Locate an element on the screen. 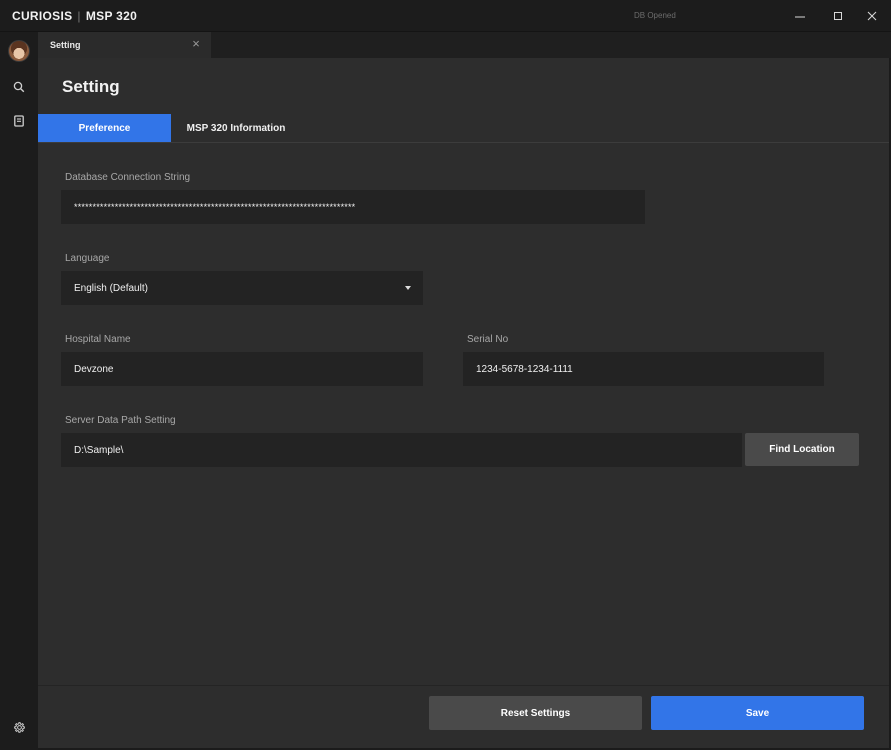  find-location-button: Find Location is located at coordinates (802, 449).